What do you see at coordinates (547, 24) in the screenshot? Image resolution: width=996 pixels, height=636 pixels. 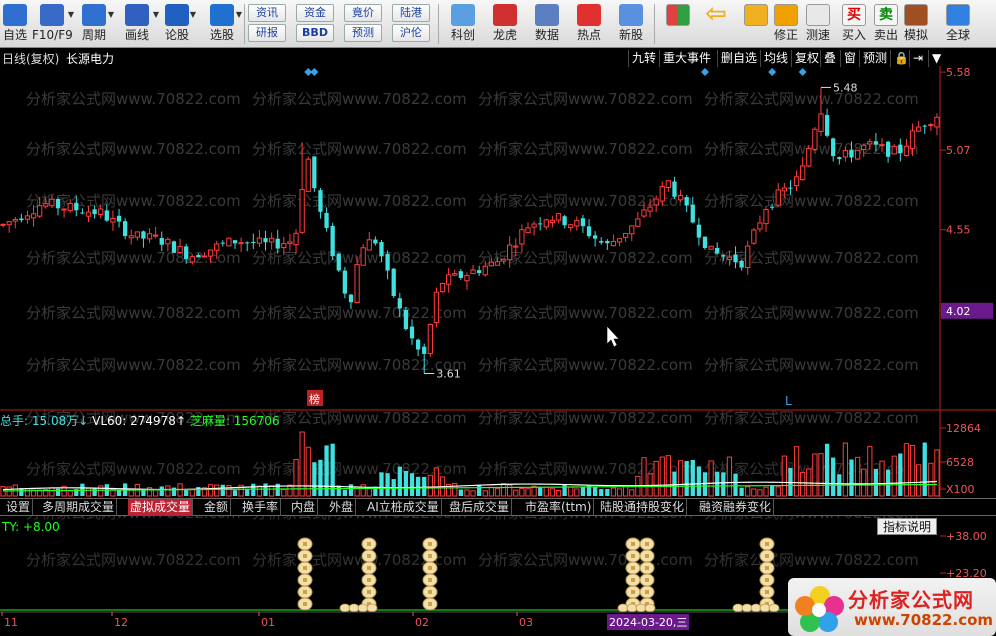 I see `toolbar-pe-button: 数据` at bounding box center [547, 24].